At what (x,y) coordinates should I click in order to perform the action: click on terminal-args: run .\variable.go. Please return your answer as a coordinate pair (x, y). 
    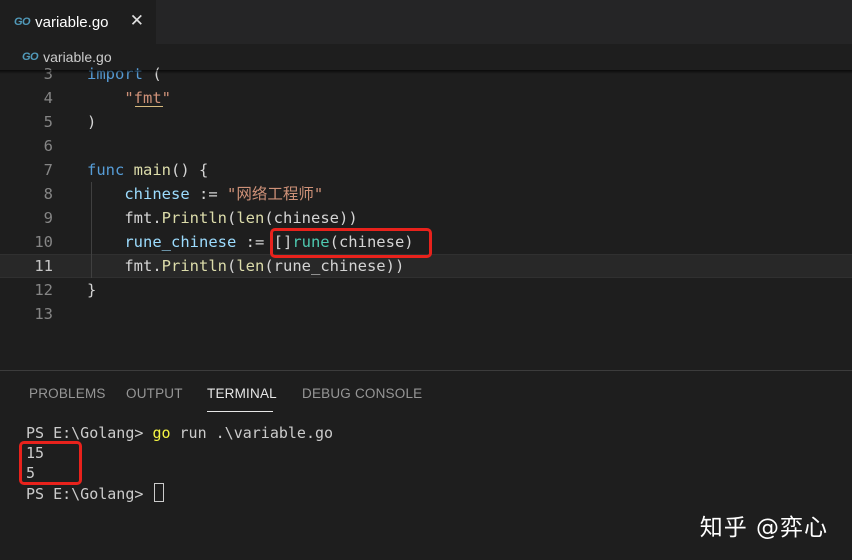
    Looking at the image, I should click on (252, 433).